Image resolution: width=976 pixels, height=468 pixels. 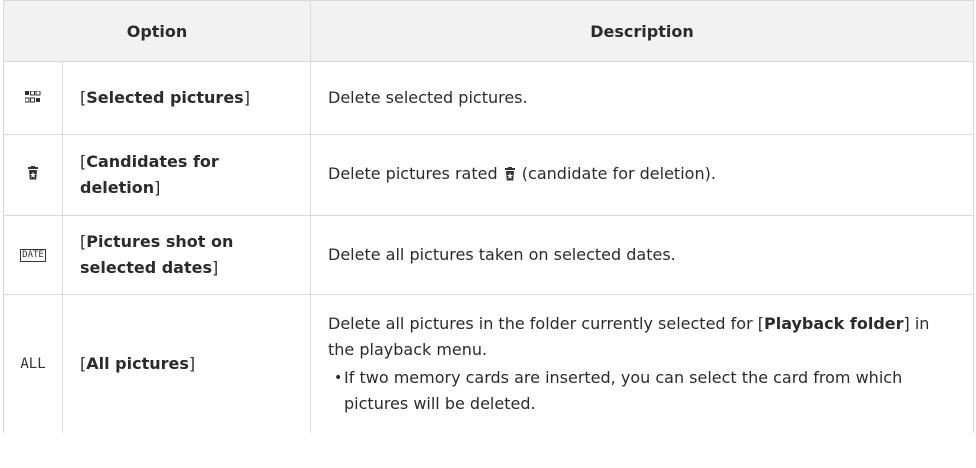 I want to click on all-pictures-icon: ALL, so click(x=33, y=364).